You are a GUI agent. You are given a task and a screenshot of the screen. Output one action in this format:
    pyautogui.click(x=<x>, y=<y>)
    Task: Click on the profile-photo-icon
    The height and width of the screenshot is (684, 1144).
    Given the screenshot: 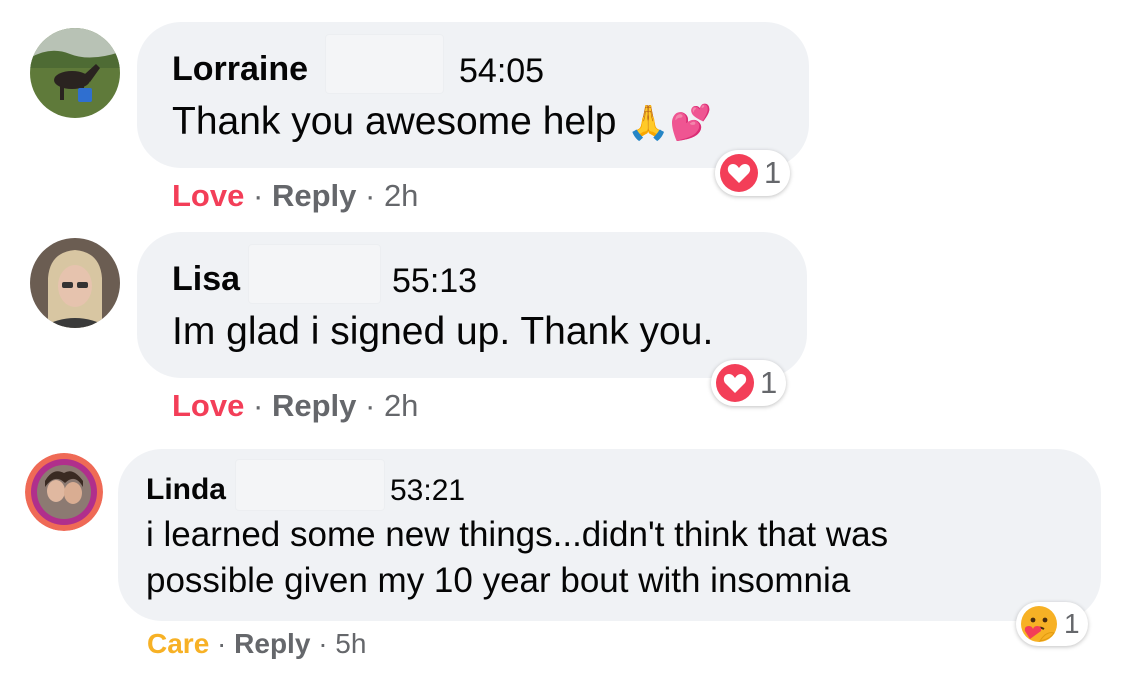 What is the action you would take?
    pyautogui.click(x=75, y=283)
    